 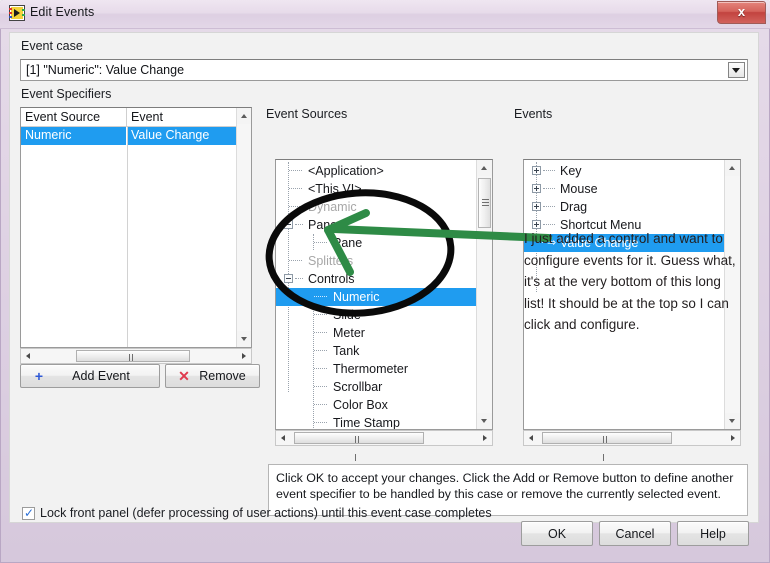 I want to click on check-icon: ✓, so click(x=29, y=513).